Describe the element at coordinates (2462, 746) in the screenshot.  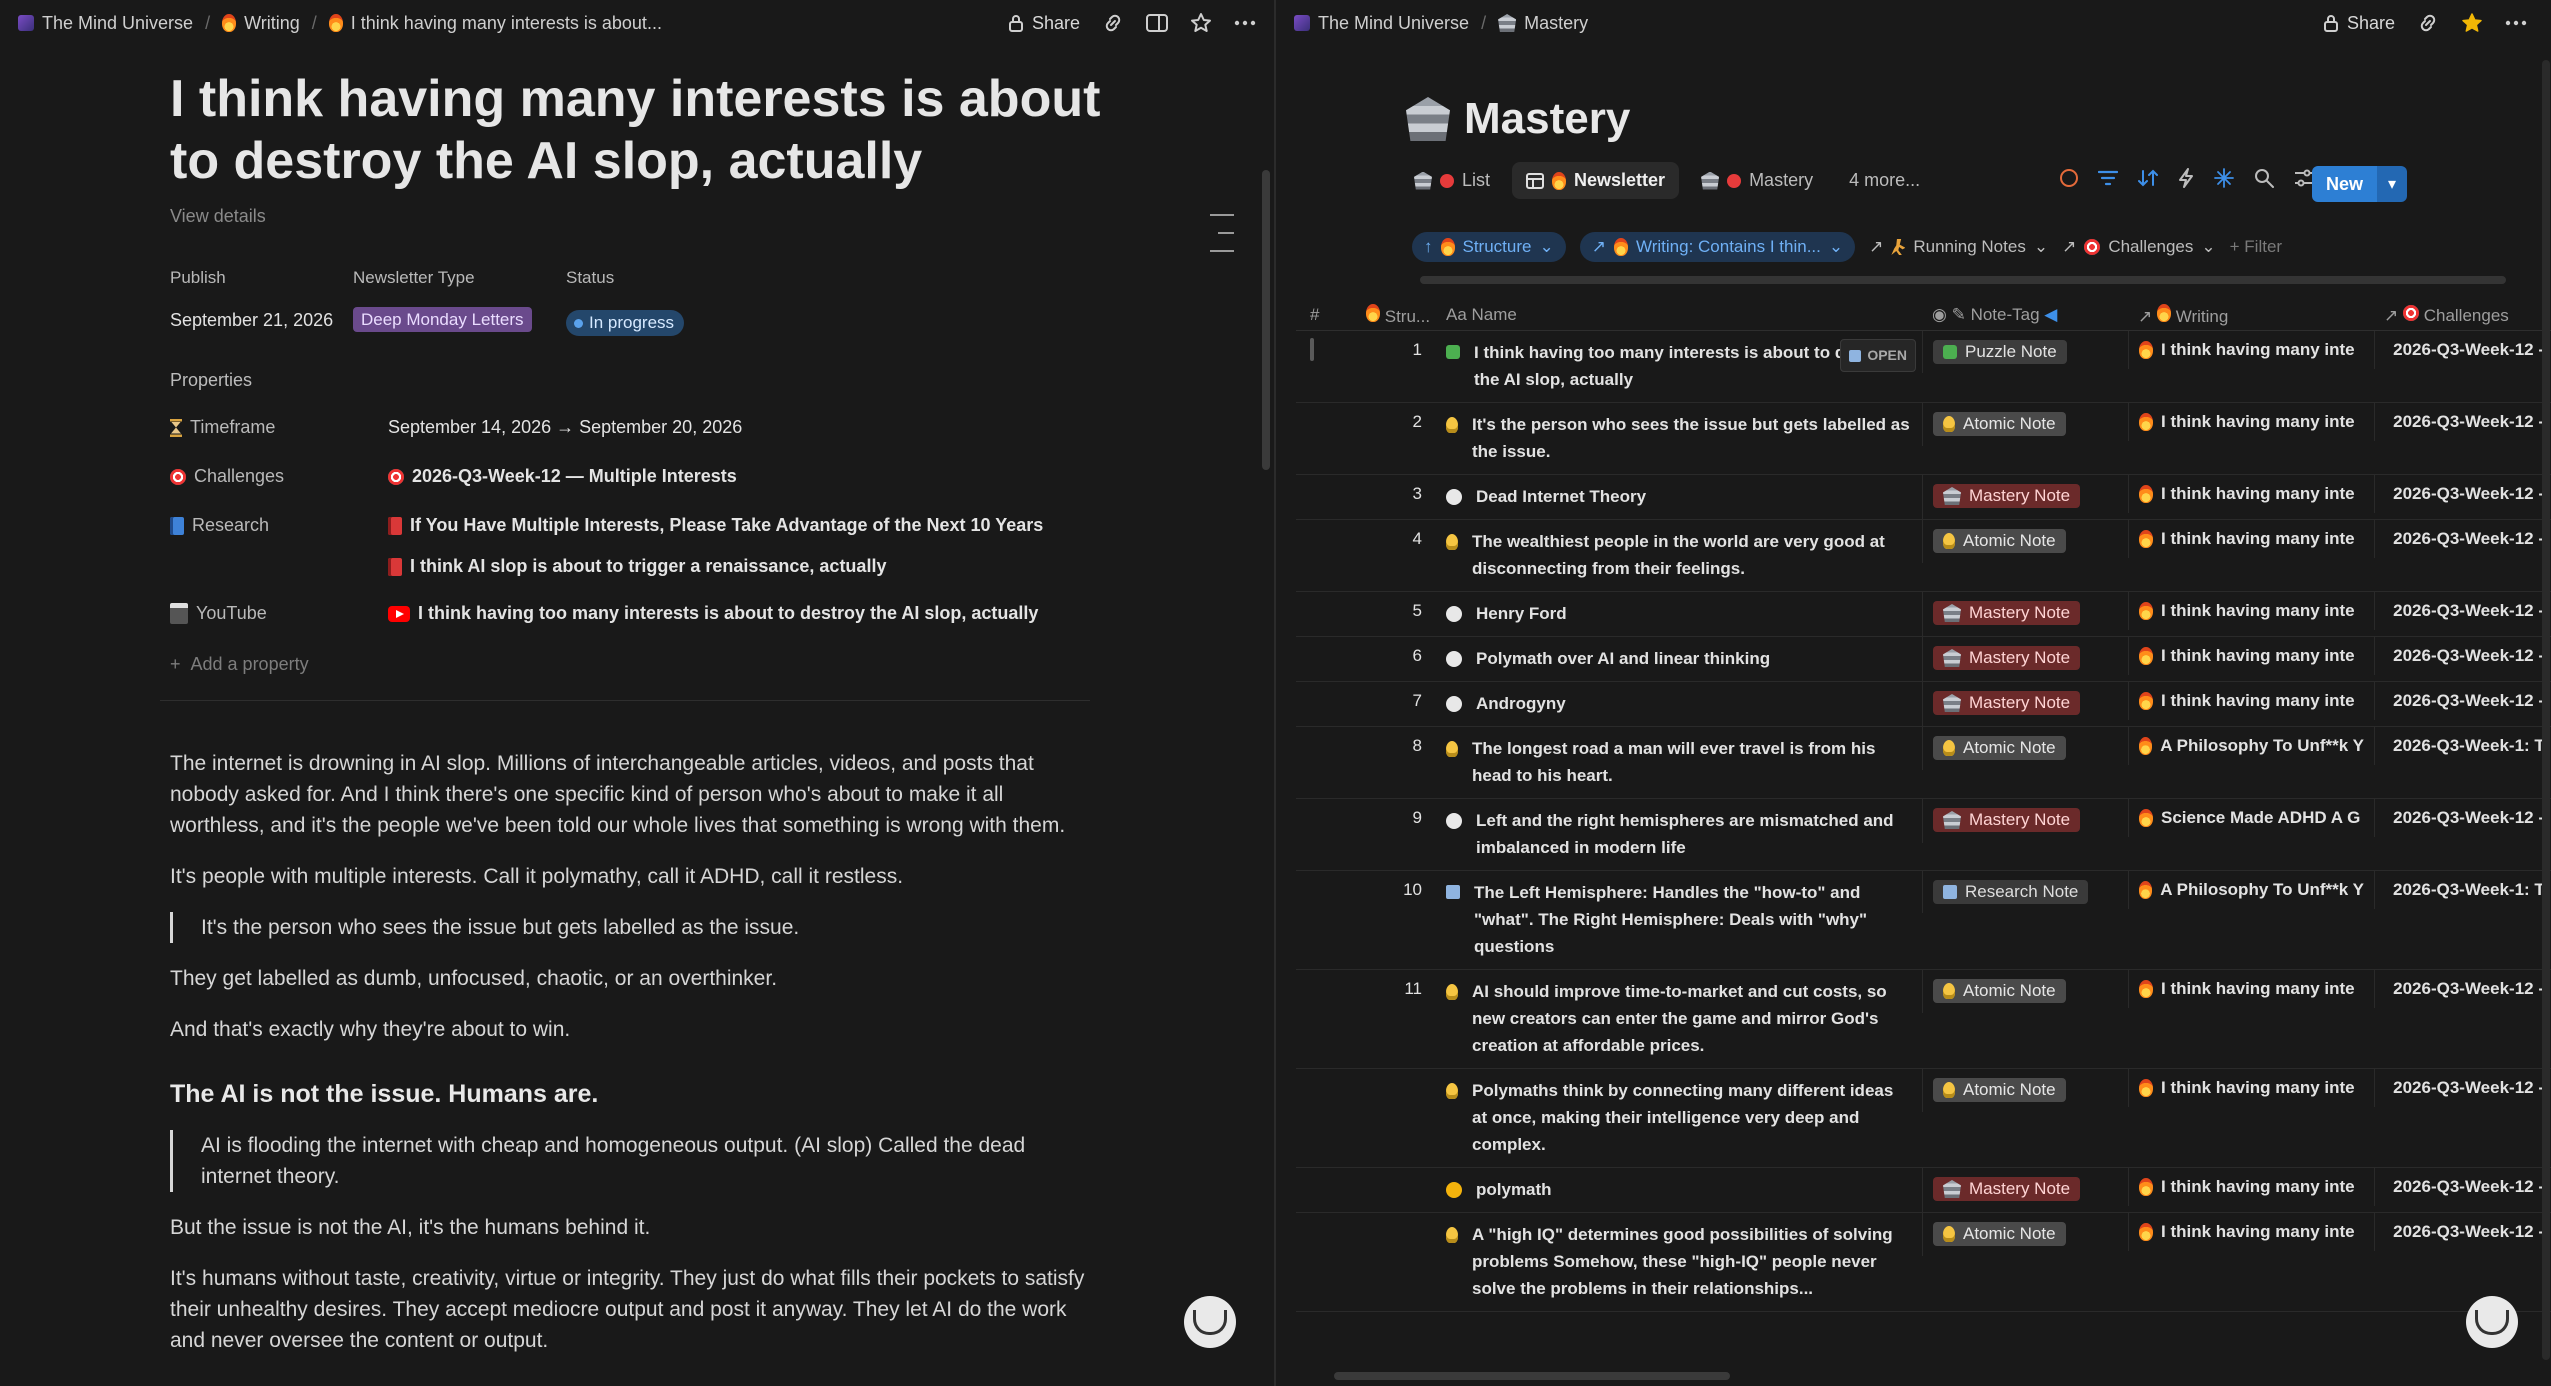
I see `row-challenges-cell: 2026-Q3-Week-1: T` at that location.